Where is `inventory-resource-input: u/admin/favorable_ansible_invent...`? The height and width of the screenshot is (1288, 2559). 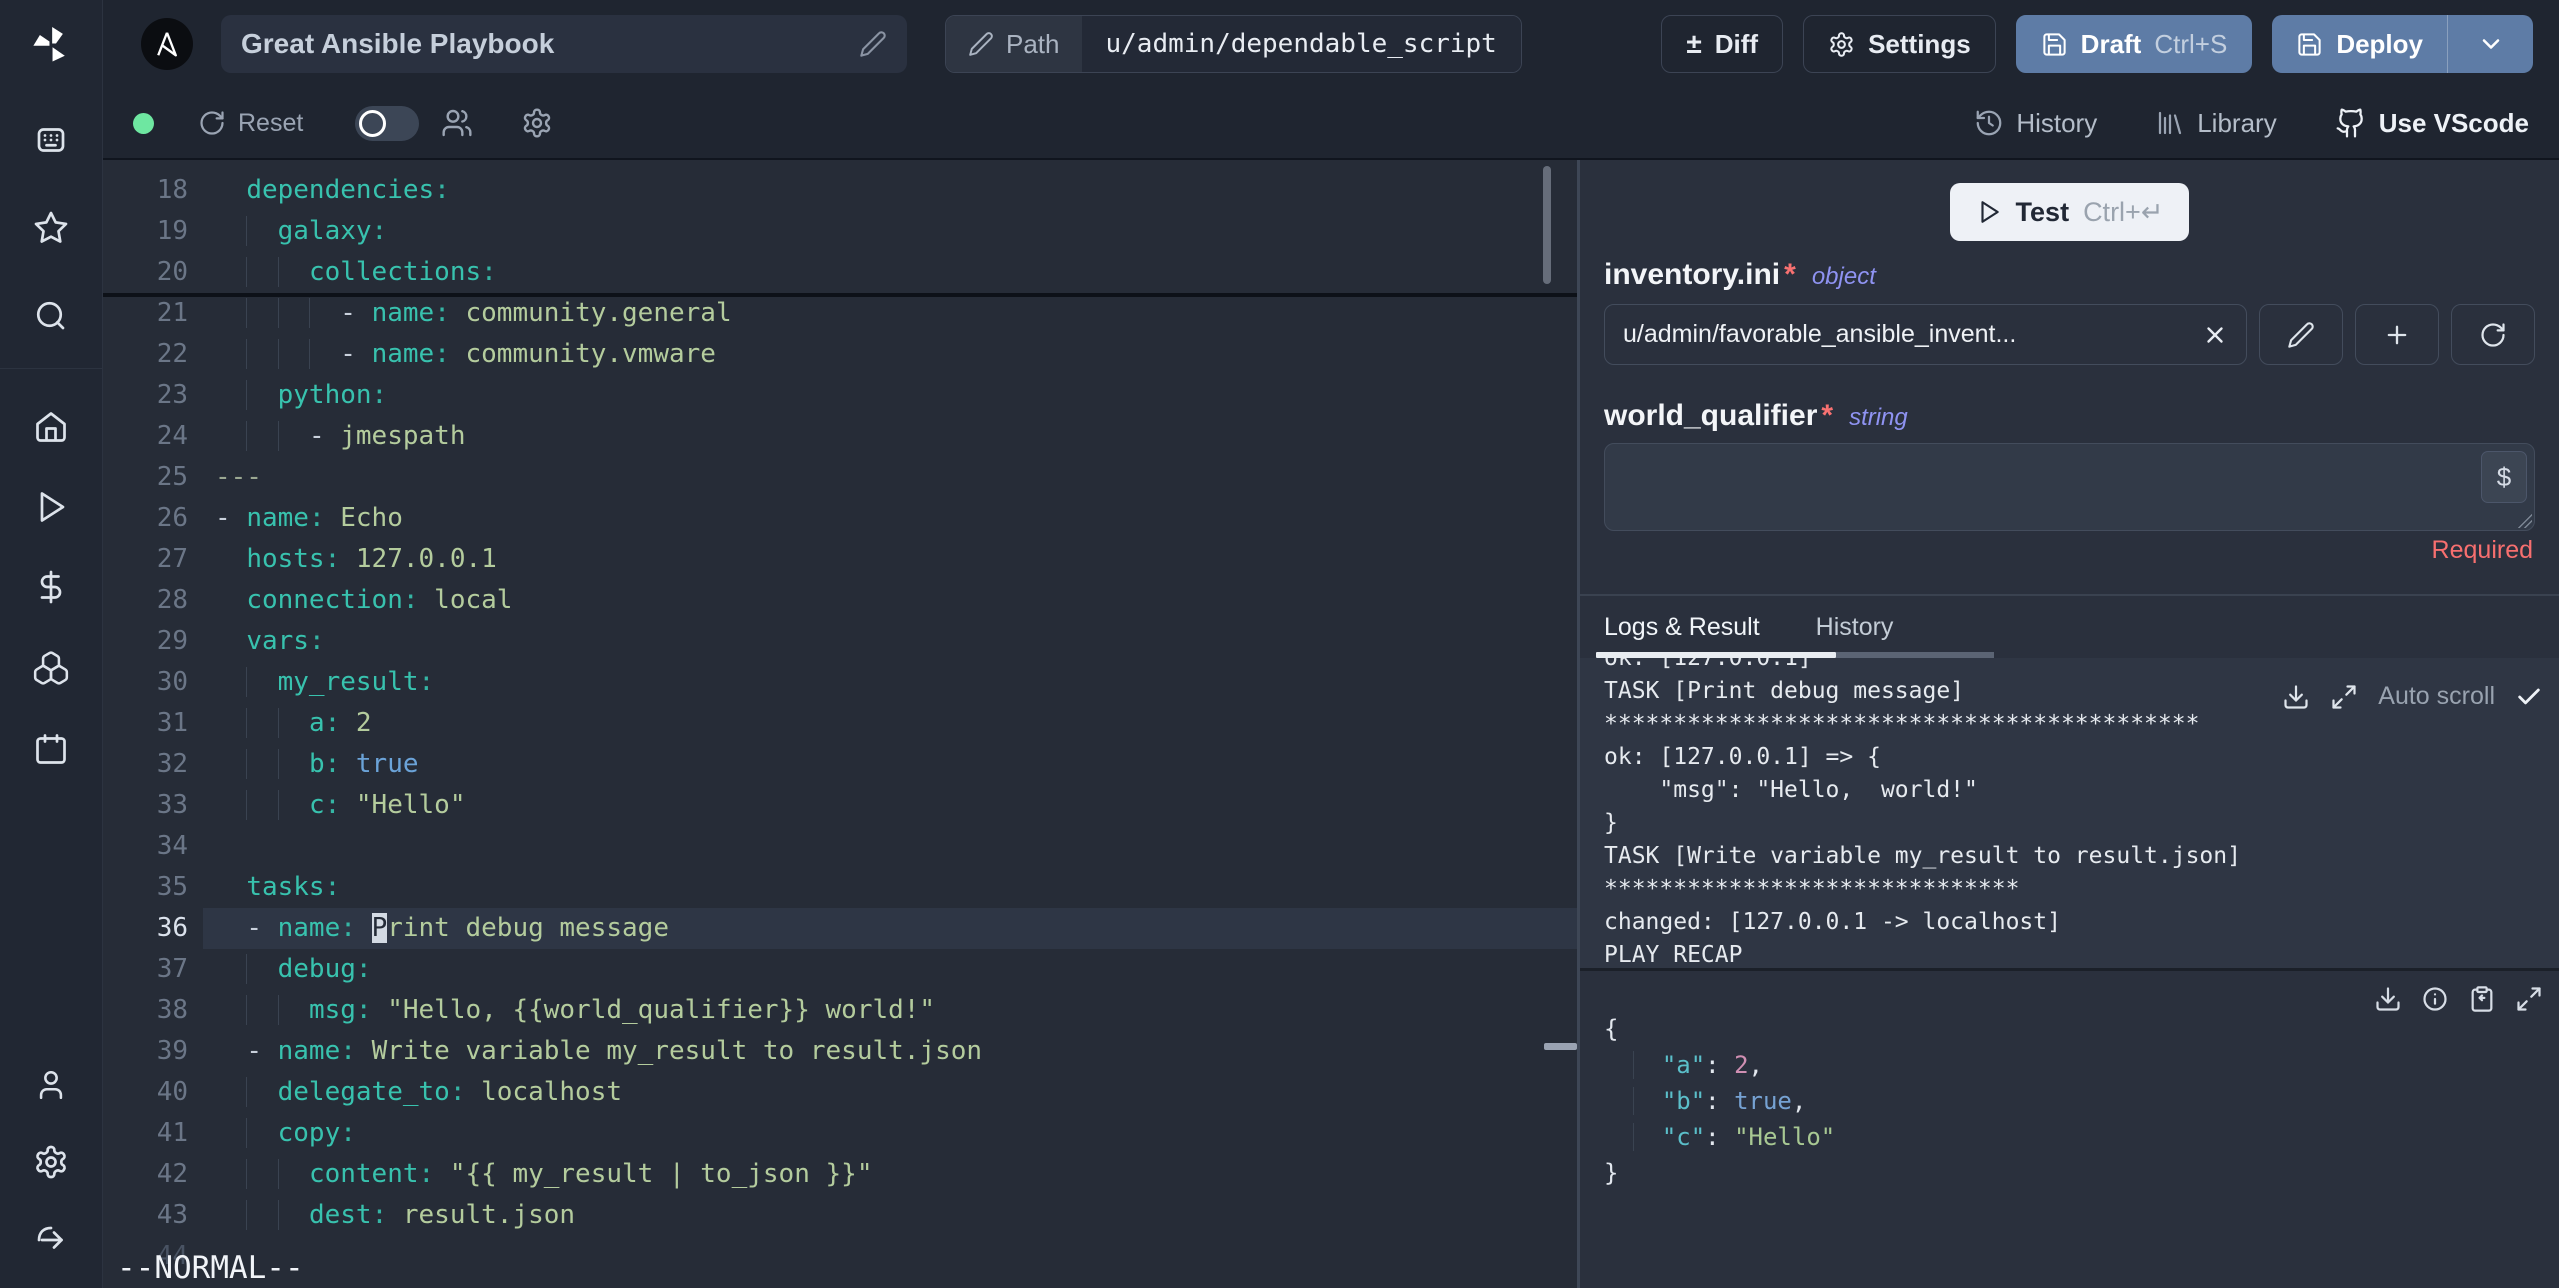
inventory-resource-input: u/admin/favorable_ansible_invent... is located at coordinates (1925, 334).